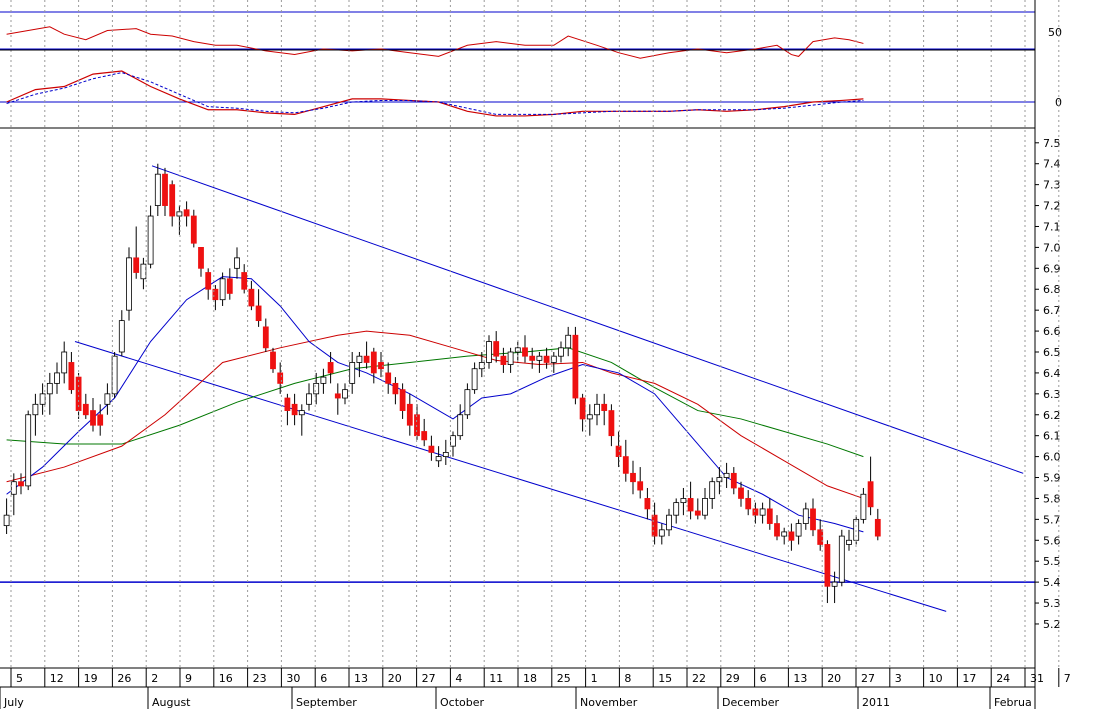 This screenshot has width=1095, height=715. Describe the element at coordinates (326, 702) in the screenshot. I see `month-label: September` at that location.